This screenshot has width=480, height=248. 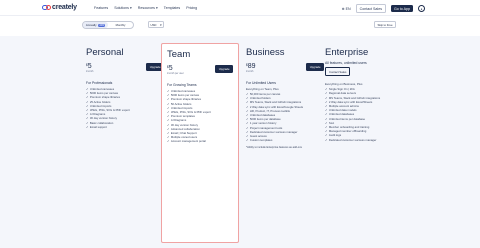 What do you see at coordinates (99, 83) in the screenshot?
I see `plan-audience: For Professionals` at bounding box center [99, 83].